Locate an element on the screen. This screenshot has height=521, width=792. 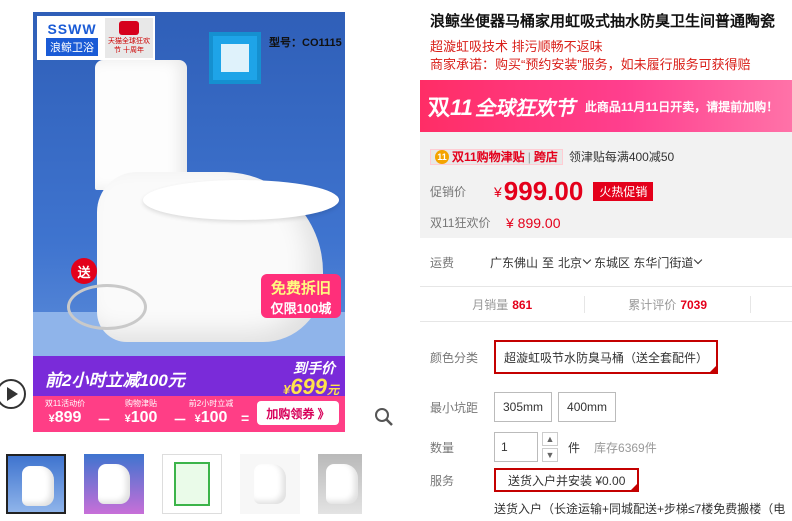
pit-distance-row: 最小坑距 305mm 400mm is located at coordinates (526, 407).